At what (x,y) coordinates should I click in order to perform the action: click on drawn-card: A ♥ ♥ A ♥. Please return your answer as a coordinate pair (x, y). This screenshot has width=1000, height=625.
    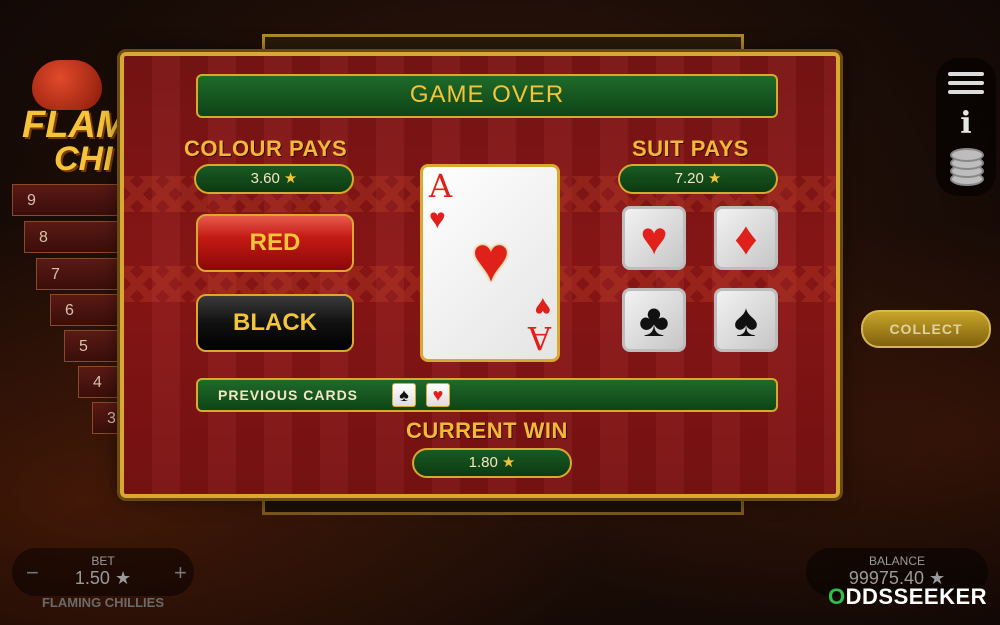
    Looking at the image, I should click on (490, 263).